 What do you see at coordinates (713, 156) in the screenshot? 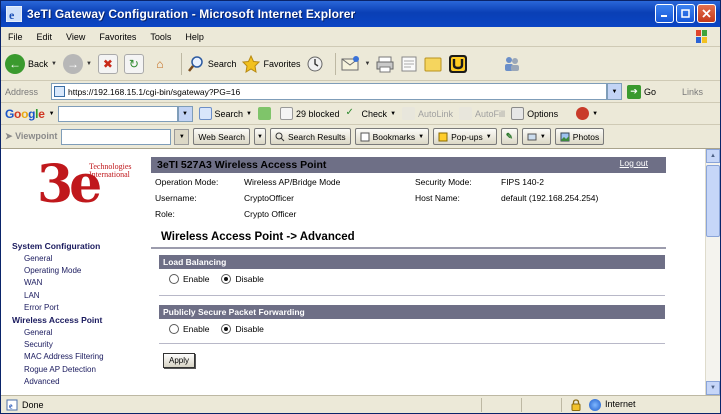
I see `scroll-up-button: ▲` at bounding box center [713, 156].